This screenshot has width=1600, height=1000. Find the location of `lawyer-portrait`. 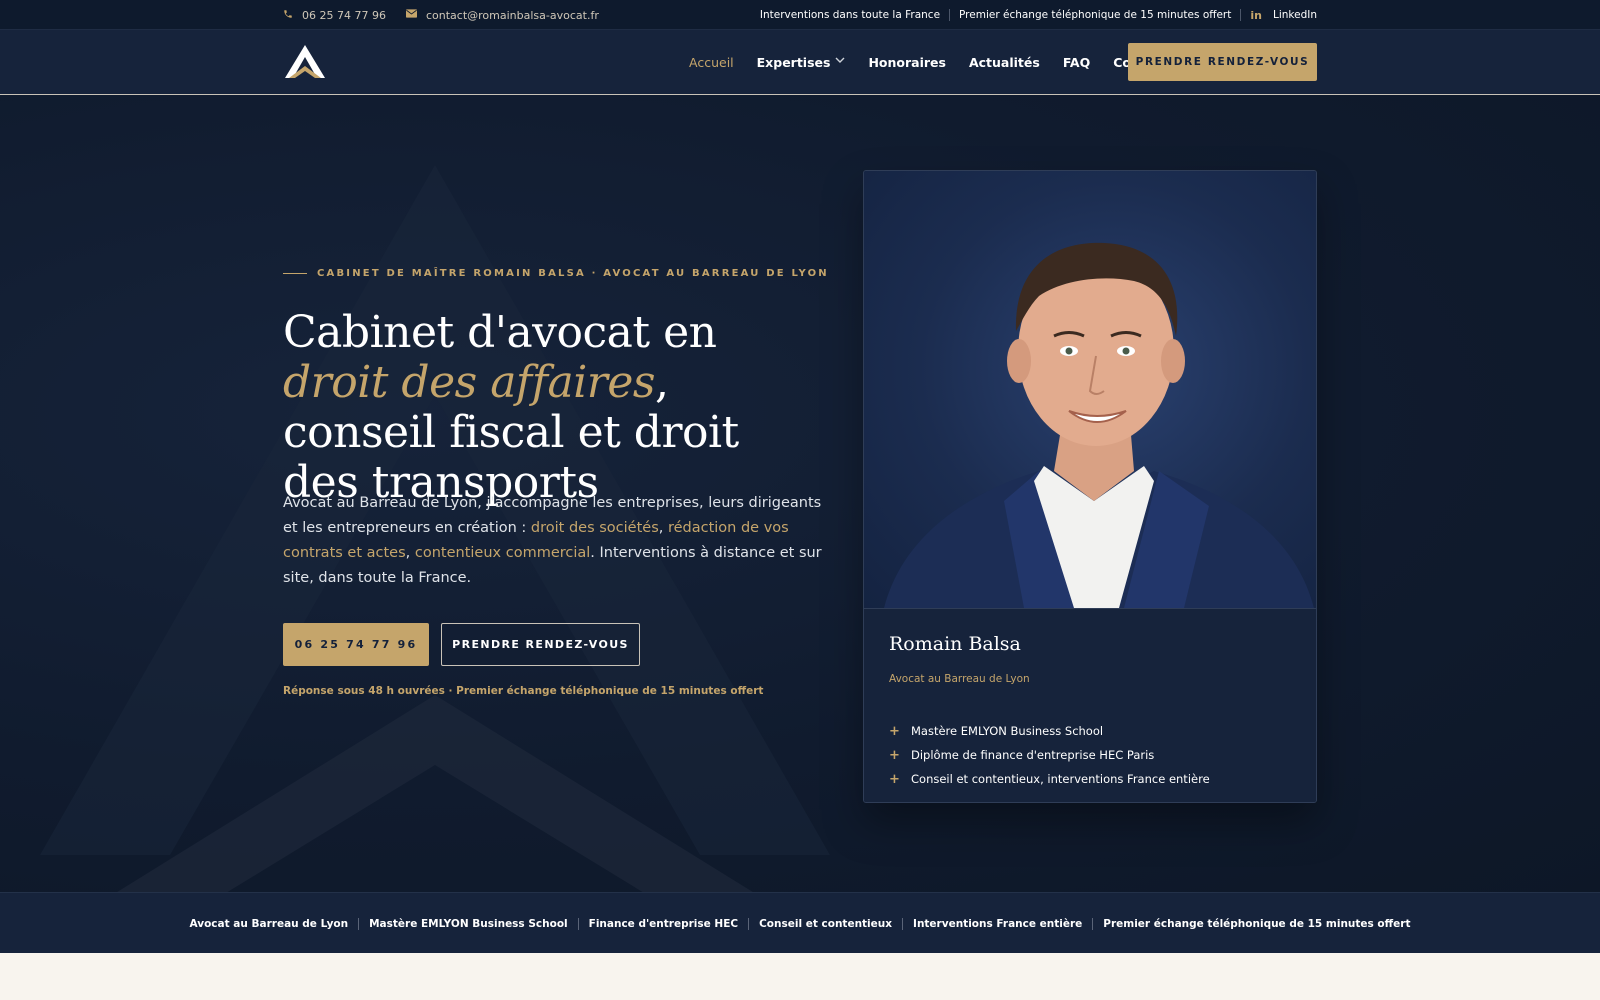

lawyer-portrait is located at coordinates (1090, 389).